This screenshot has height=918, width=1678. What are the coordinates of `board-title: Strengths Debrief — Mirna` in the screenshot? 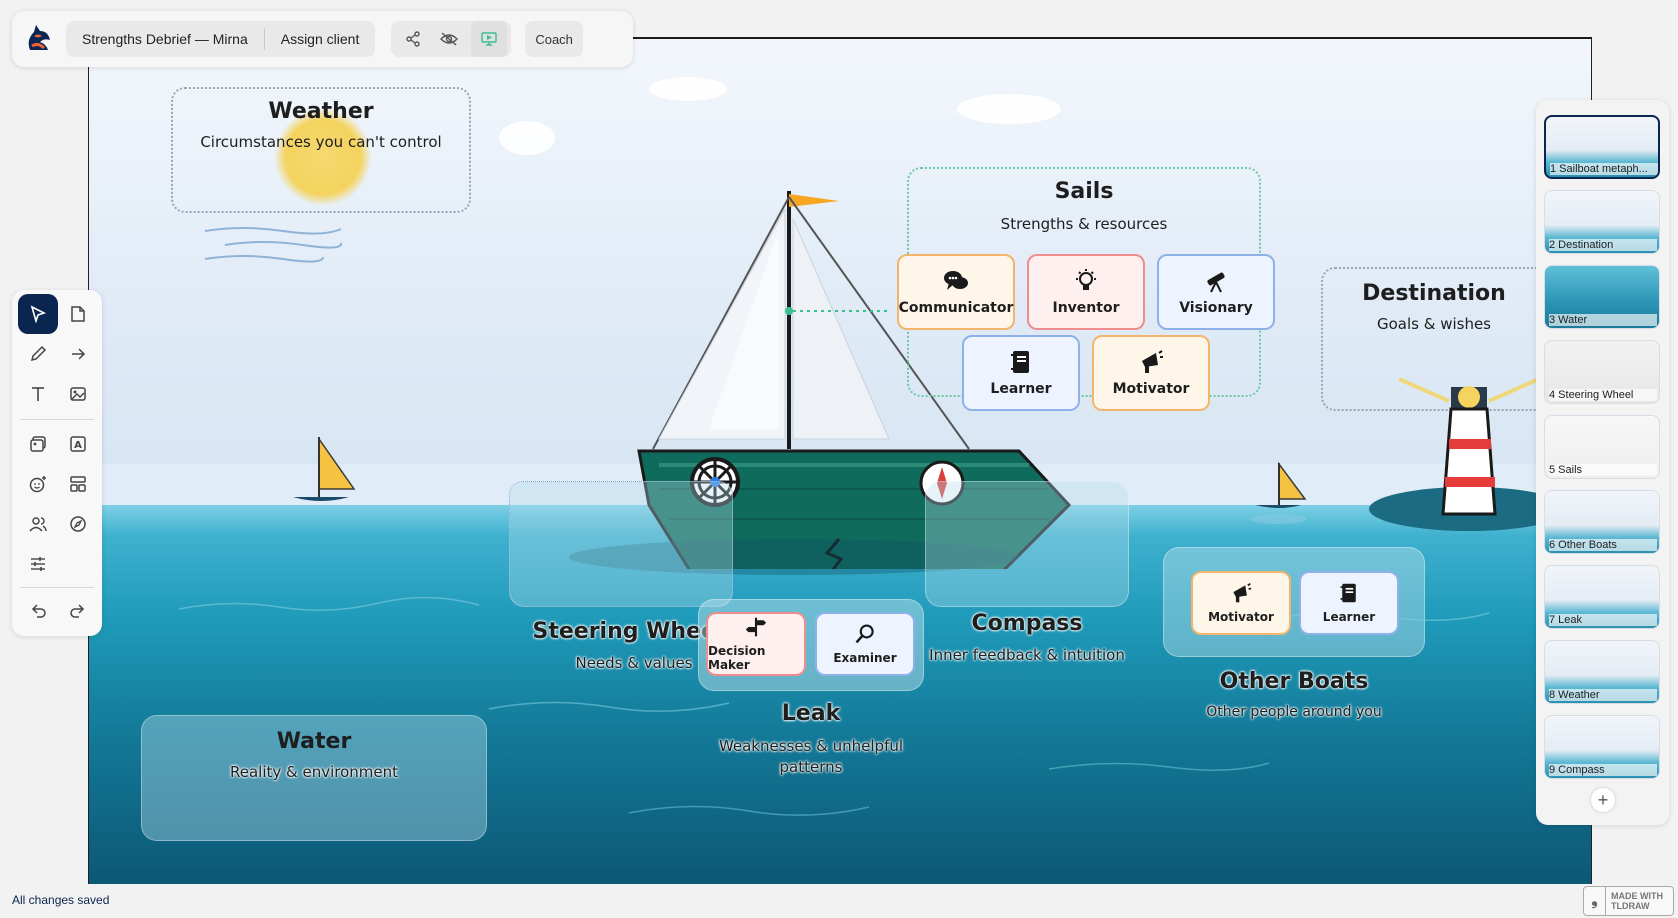 It's located at (165, 39).